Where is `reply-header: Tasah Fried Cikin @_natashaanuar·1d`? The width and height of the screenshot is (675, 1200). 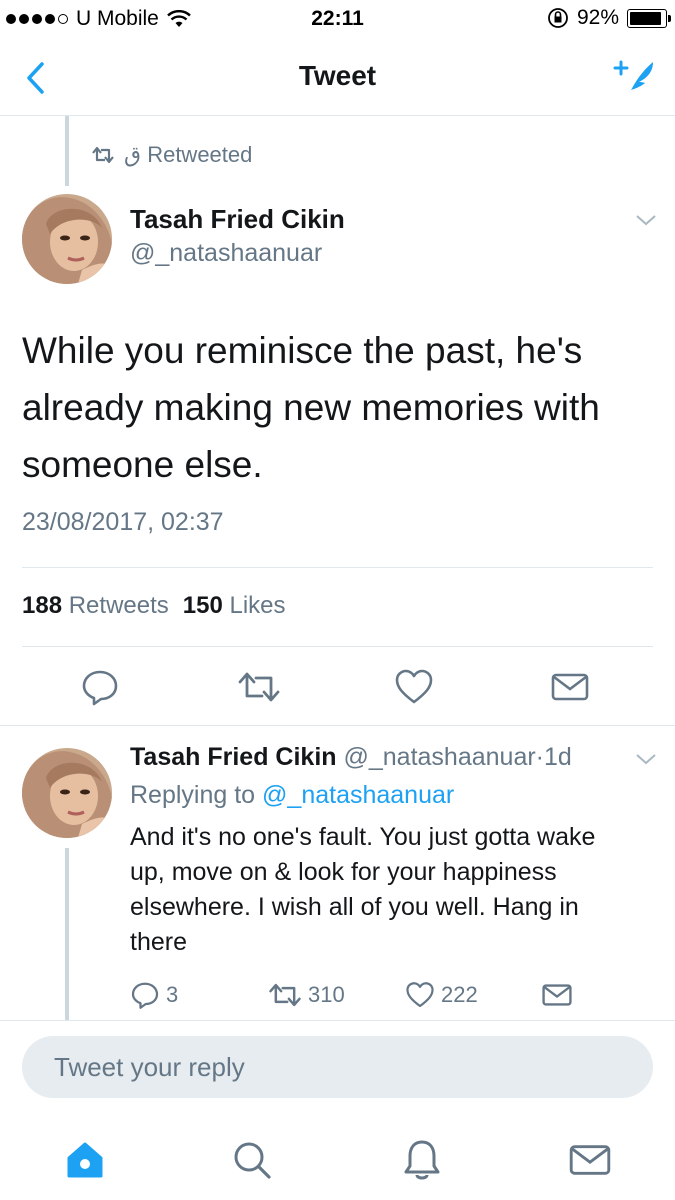 reply-header: Tasah Fried Cikin @_natashaanuar·1d is located at coordinates (351, 757).